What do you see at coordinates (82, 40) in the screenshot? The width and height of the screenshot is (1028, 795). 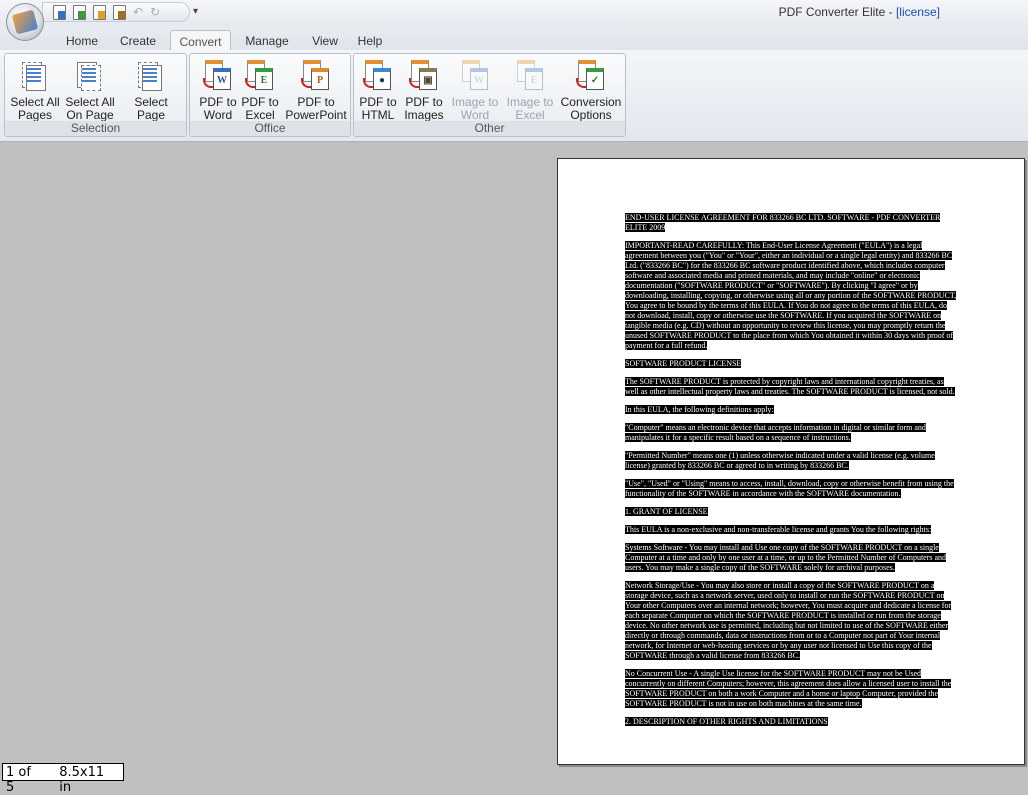 I see `tab-home: Home` at bounding box center [82, 40].